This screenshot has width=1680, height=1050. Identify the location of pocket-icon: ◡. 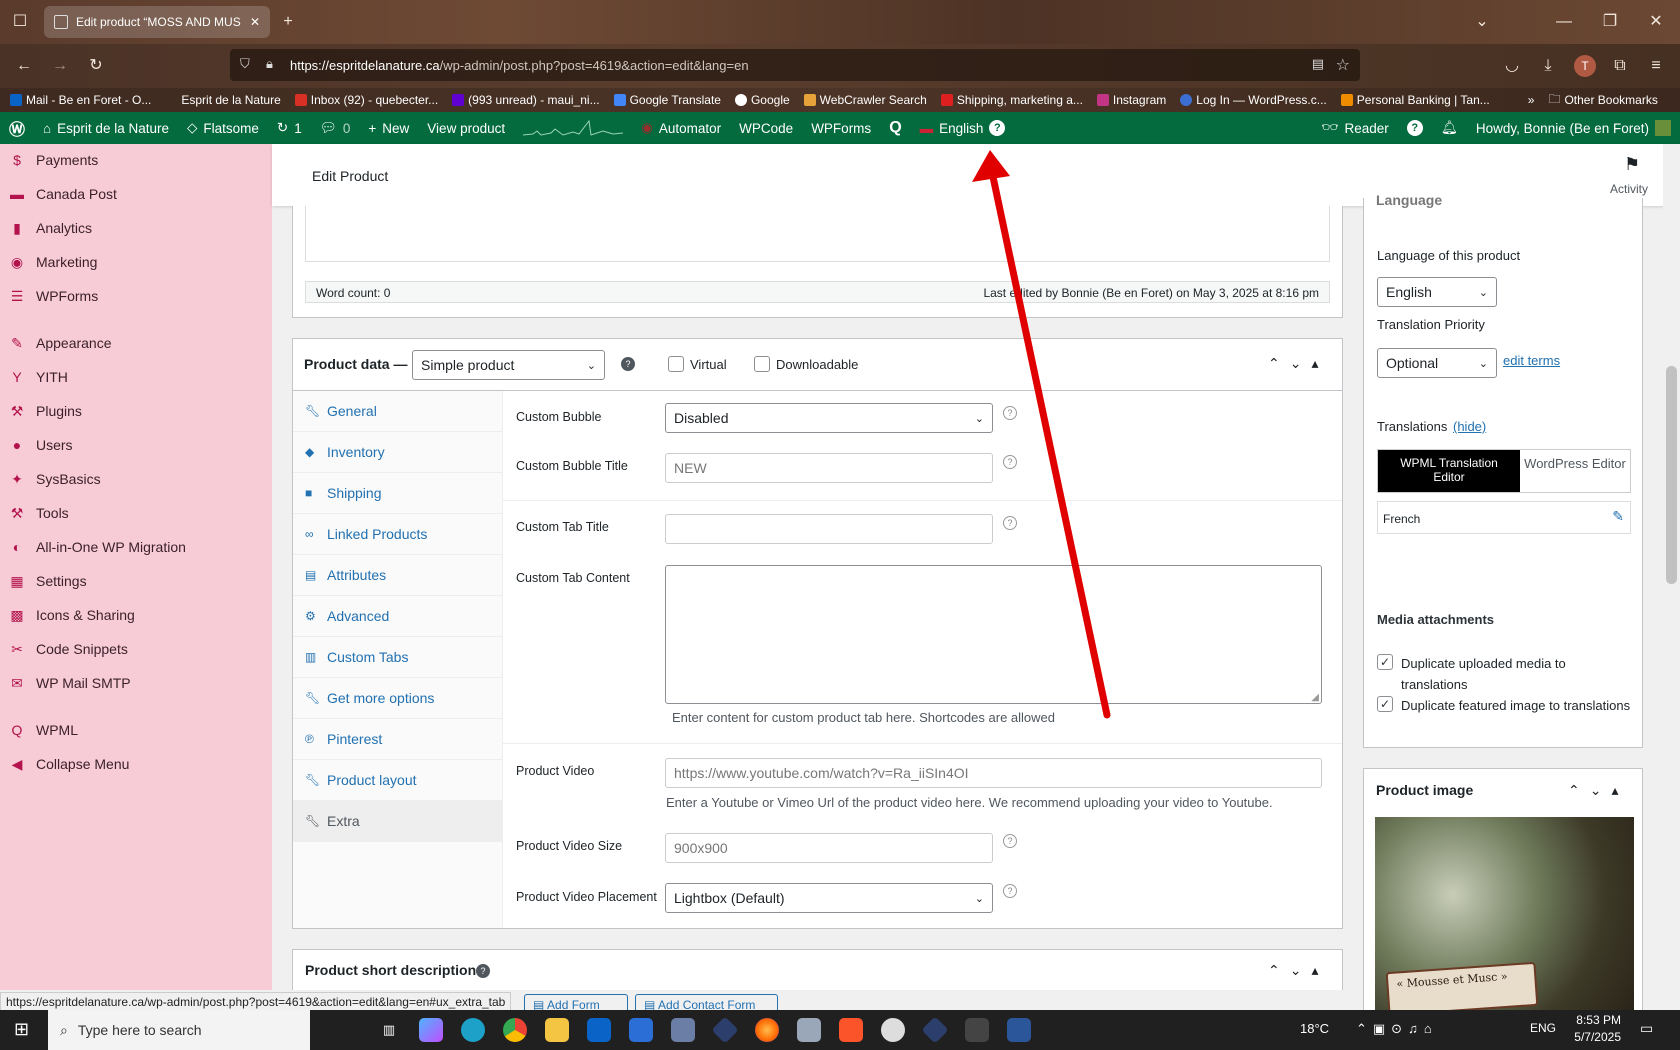
(1512, 66).